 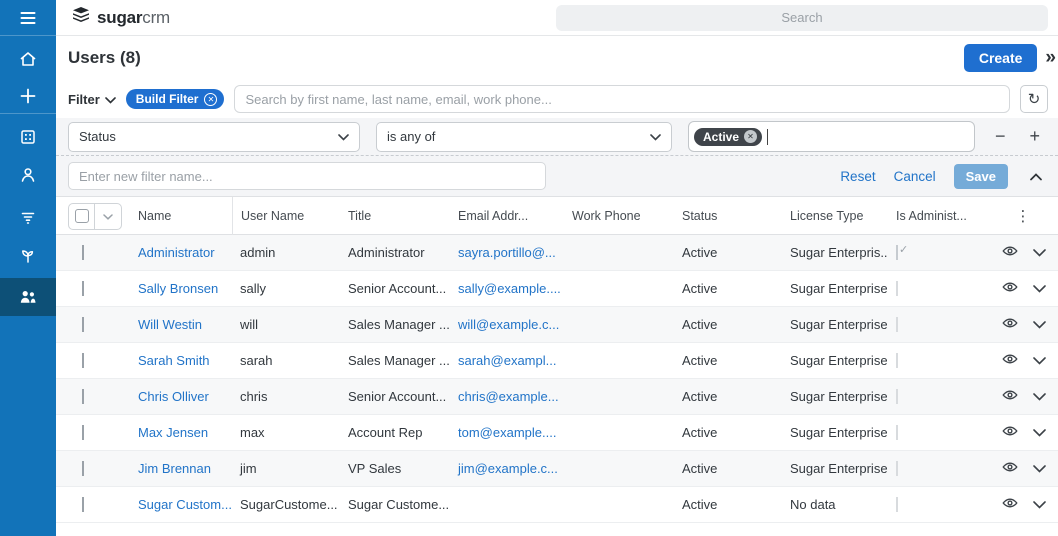 I want to click on user-name-link: Sally Bronsen, so click(x=181, y=288).